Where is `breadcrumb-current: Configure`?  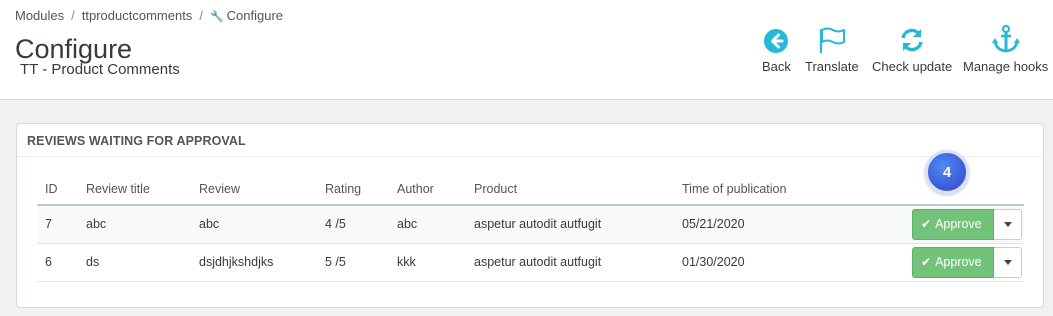
breadcrumb-current: Configure is located at coordinates (255, 15).